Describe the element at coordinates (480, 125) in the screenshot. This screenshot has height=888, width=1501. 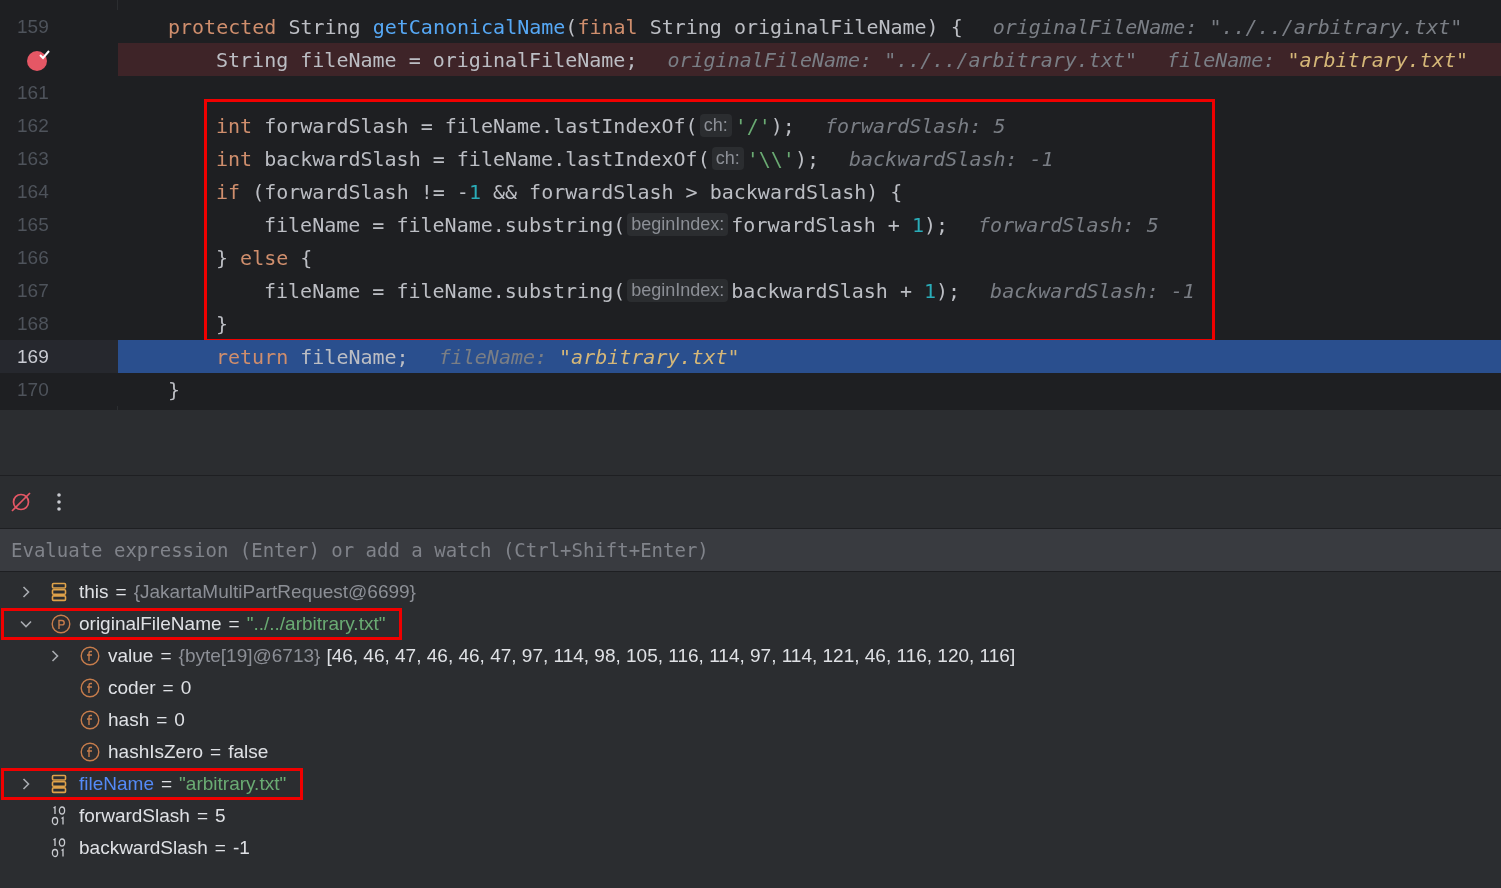
I see `code-text: forwardSlash = fileName.lastIndexOf(` at that location.